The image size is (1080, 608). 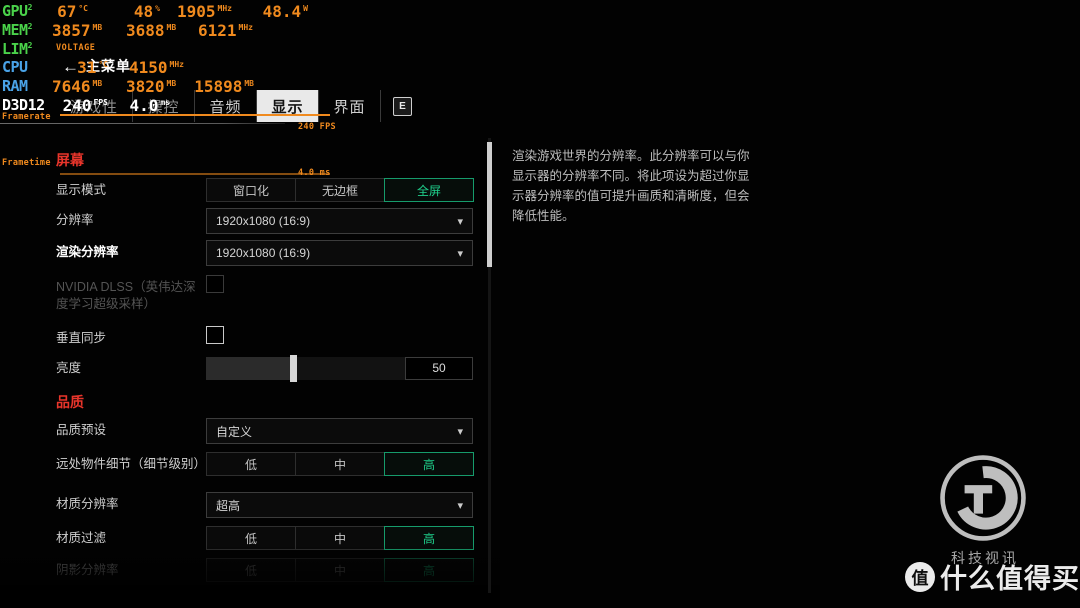 I want to click on segment-texture-filtering-medium: 中, so click(x=340, y=538).